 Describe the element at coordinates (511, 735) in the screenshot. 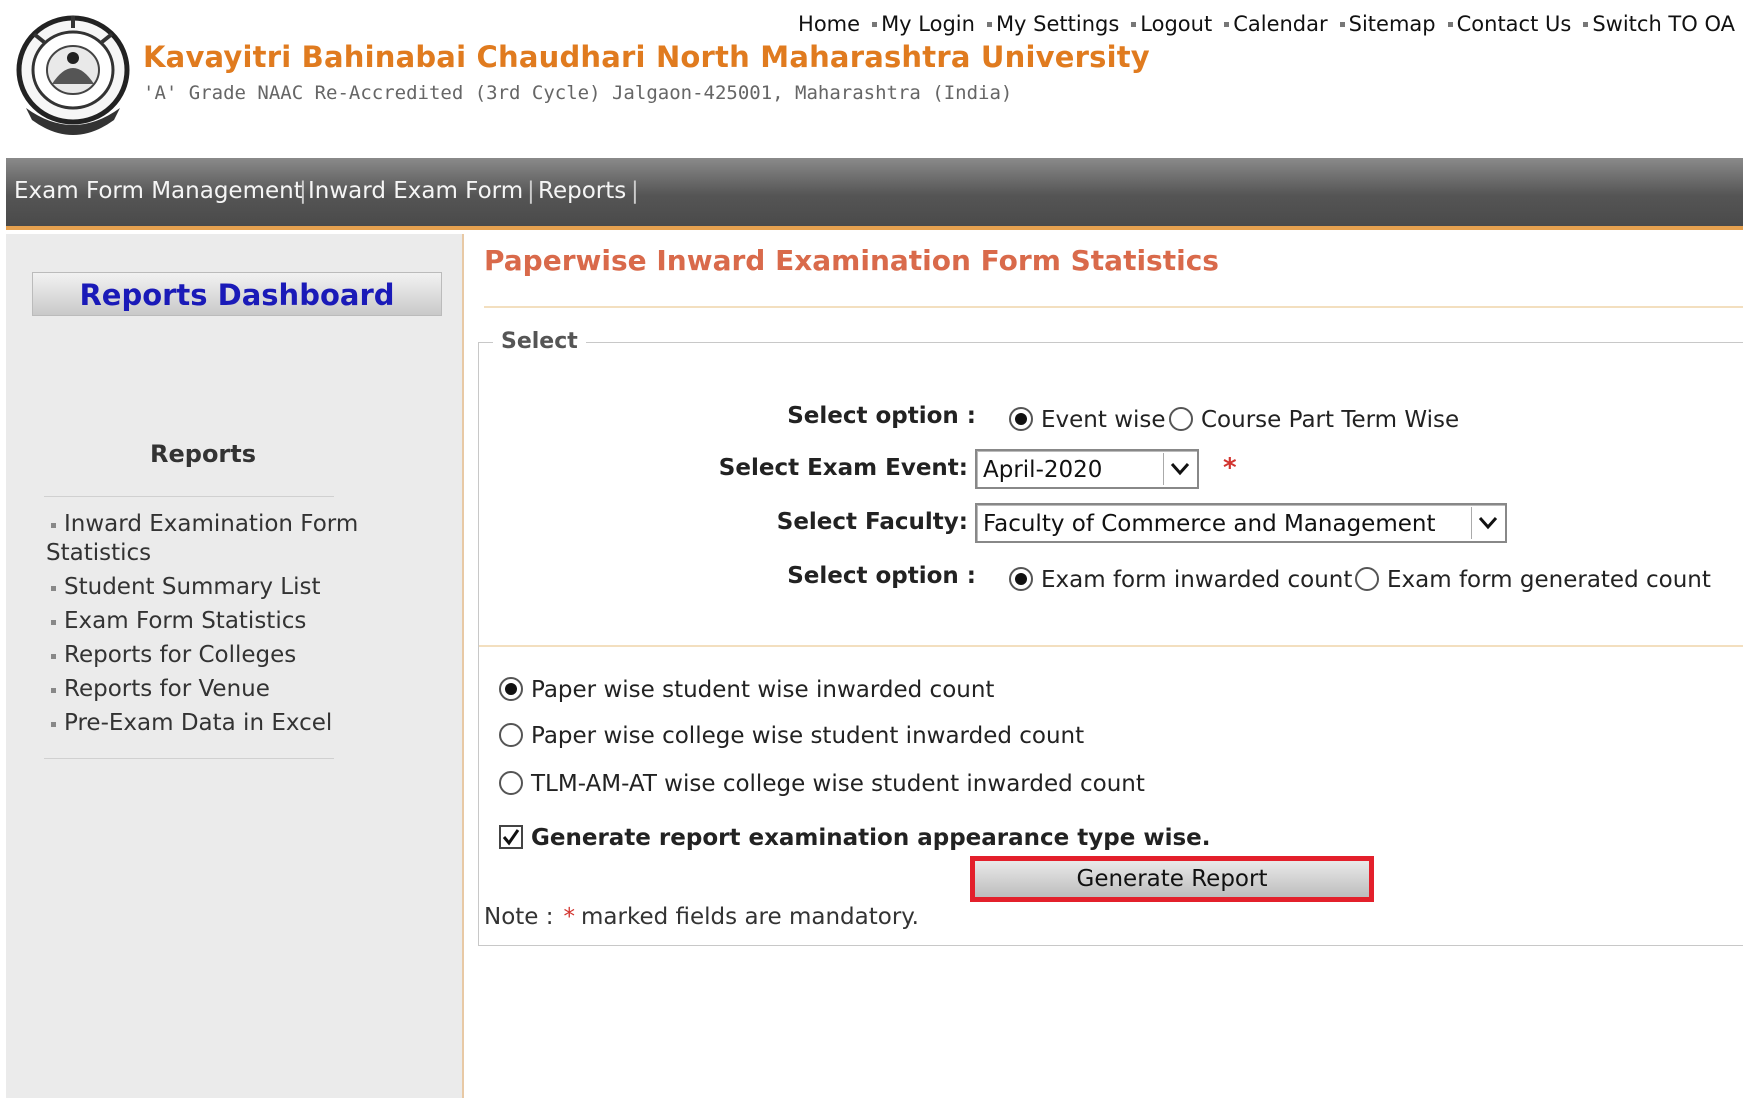

I see `radio-paper-wise-college-wise` at that location.